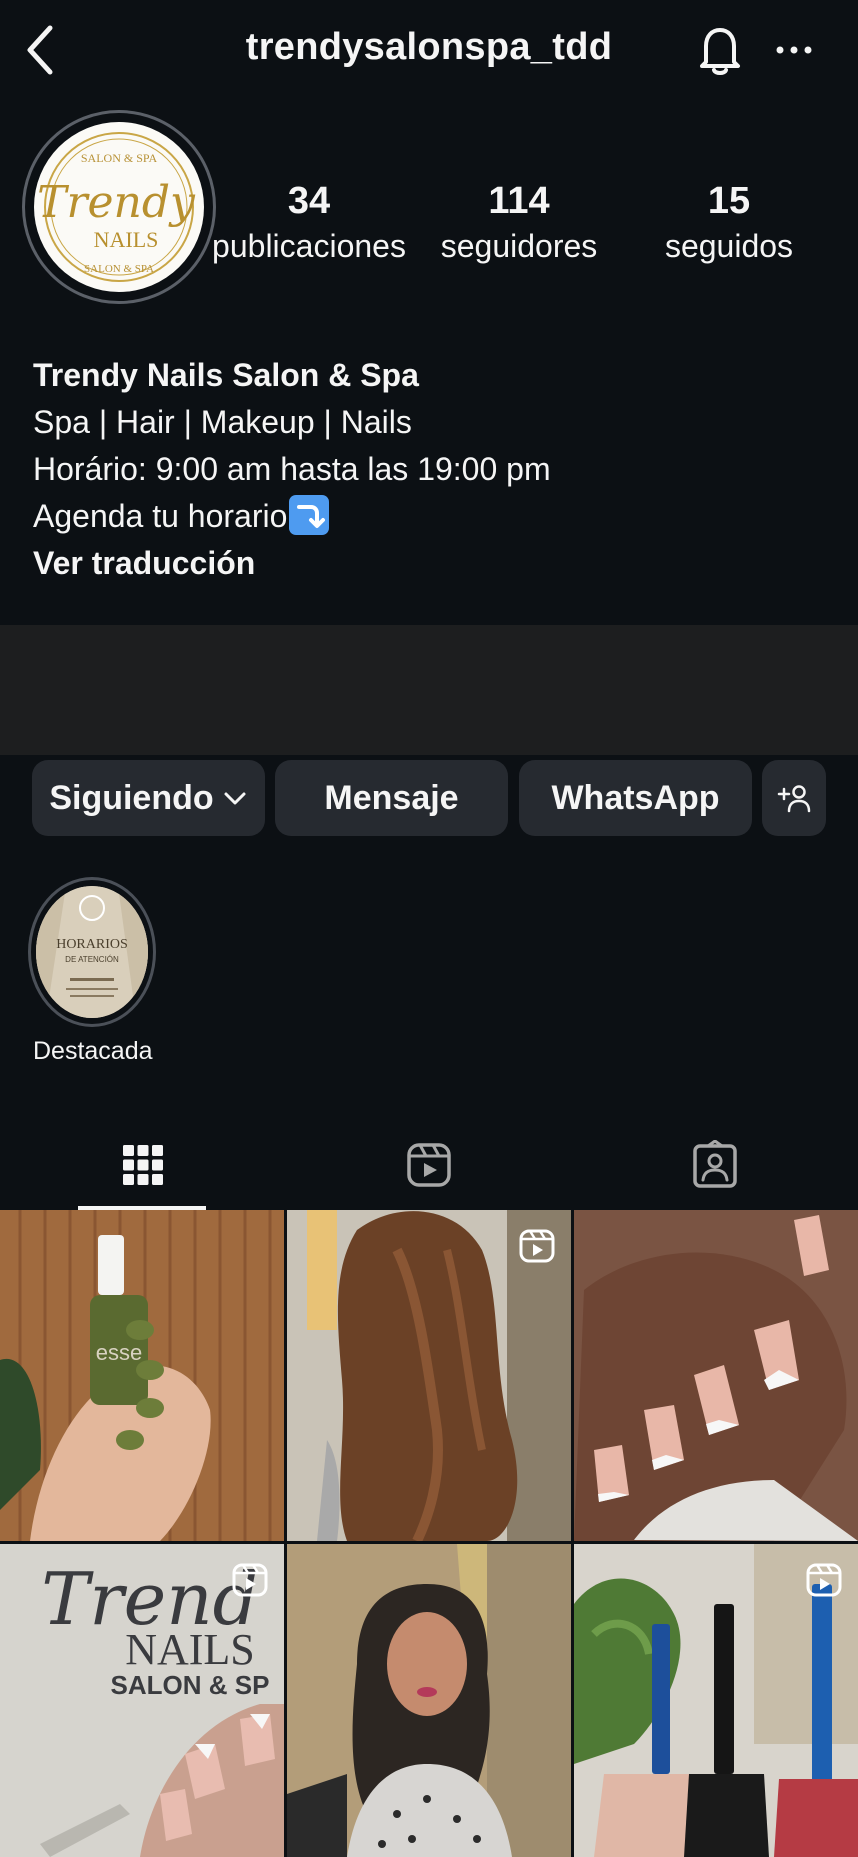 The image size is (858, 1857). What do you see at coordinates (635, 798) in the screenshot?
I see `whatsapp-button: WhatsApp` at bounding box center [635, 798].